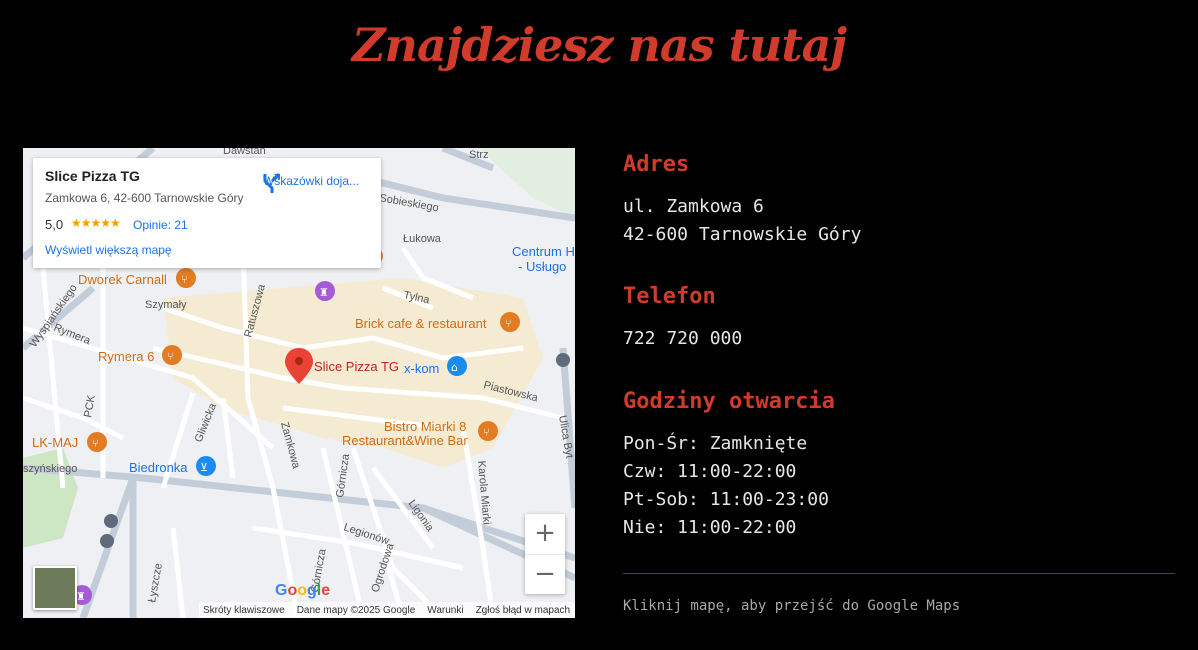 This screenshot has width=1198, height=650. Describe the element at coordinates (792, 606) in the screenshot. I see `map-hint-text: Kliknij mapę, aby przejść do Google Maps` at that location.